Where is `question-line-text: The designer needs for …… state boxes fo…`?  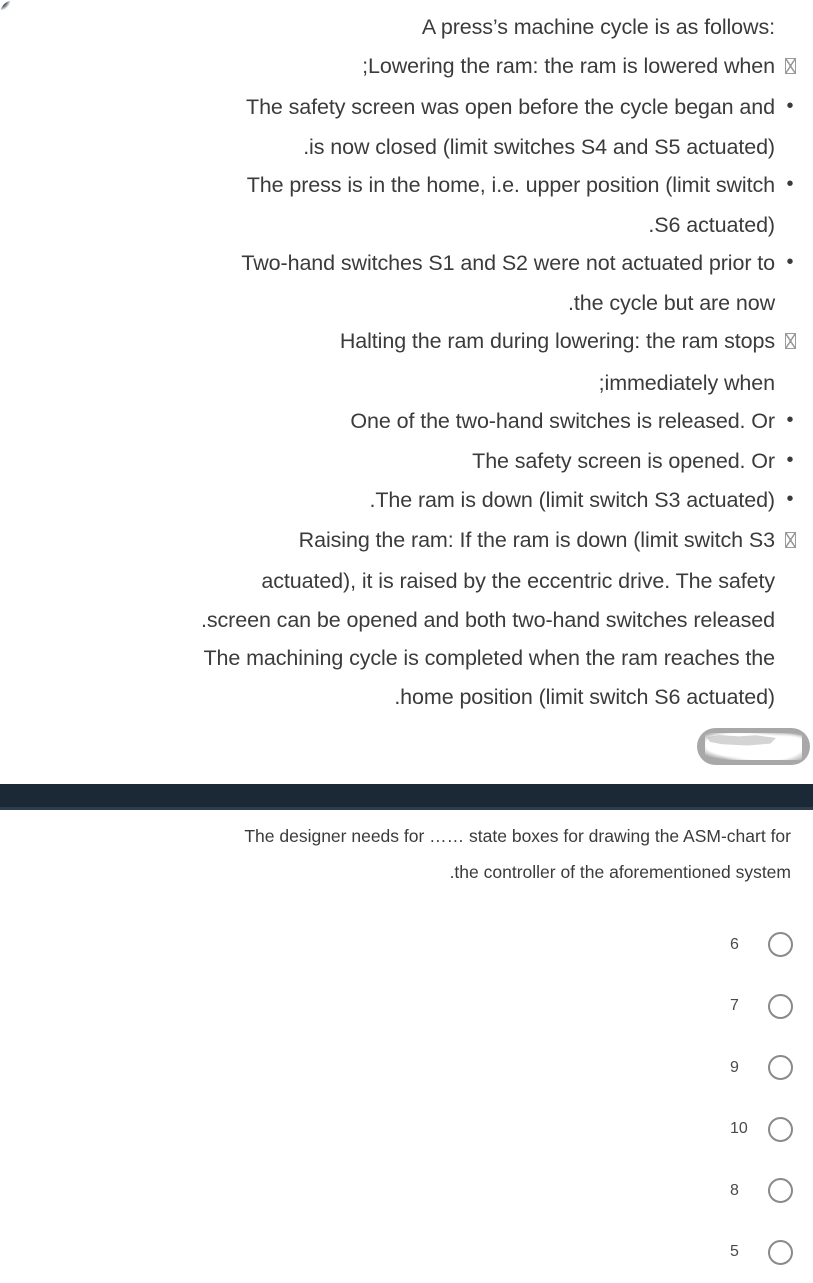
question-line-text: The designer needs for …… state boxes fo… is located at coordinates (517, 836).